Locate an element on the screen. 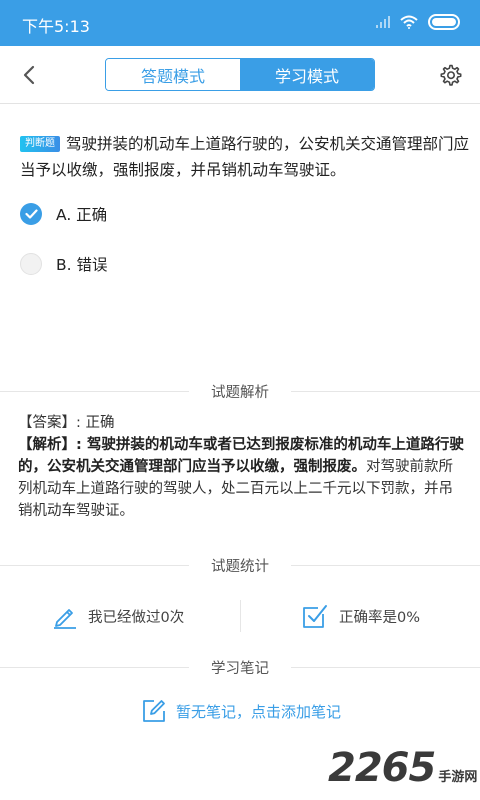  checkmark-icon is located at coordinates (31, 214).